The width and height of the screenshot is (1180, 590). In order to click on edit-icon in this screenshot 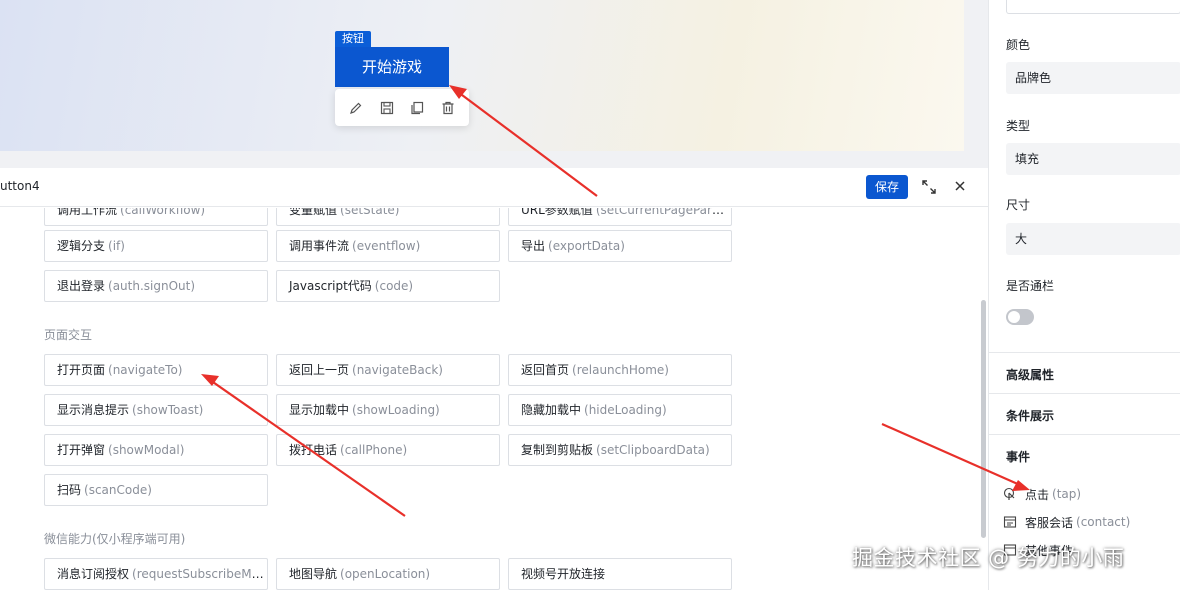, I will do `click(356, 108)`.